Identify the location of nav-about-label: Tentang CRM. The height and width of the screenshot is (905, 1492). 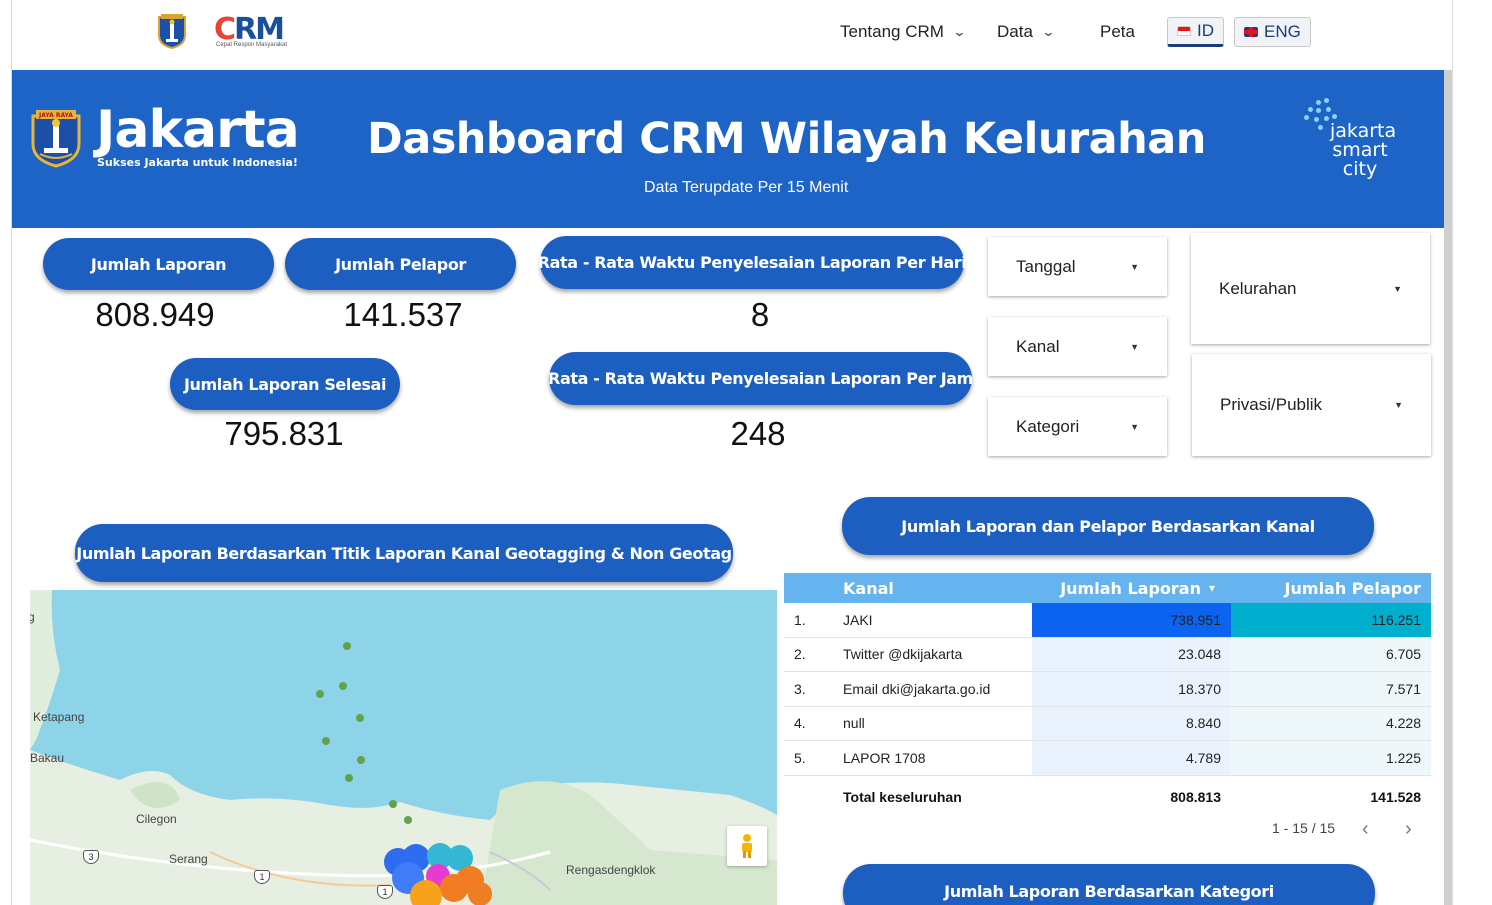
(892, 31).